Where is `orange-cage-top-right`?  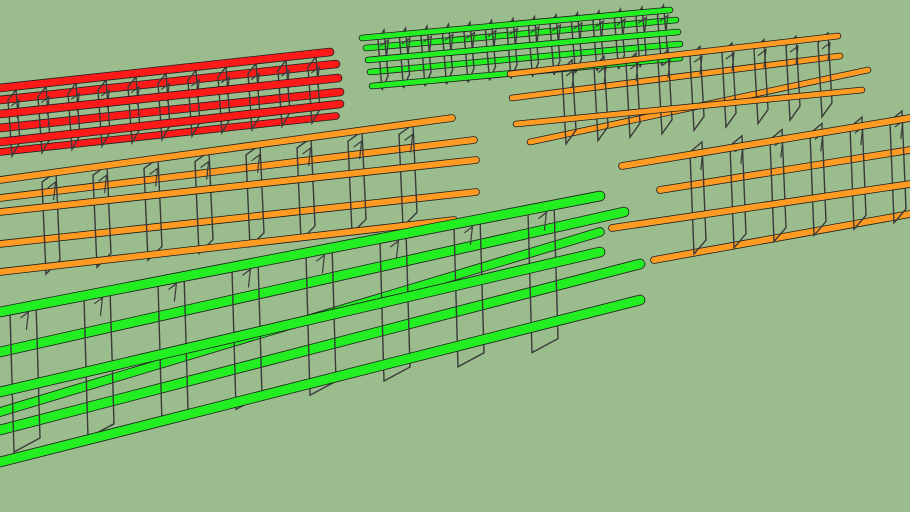 orange-cage-top-right is located at coordinates (689, 89).